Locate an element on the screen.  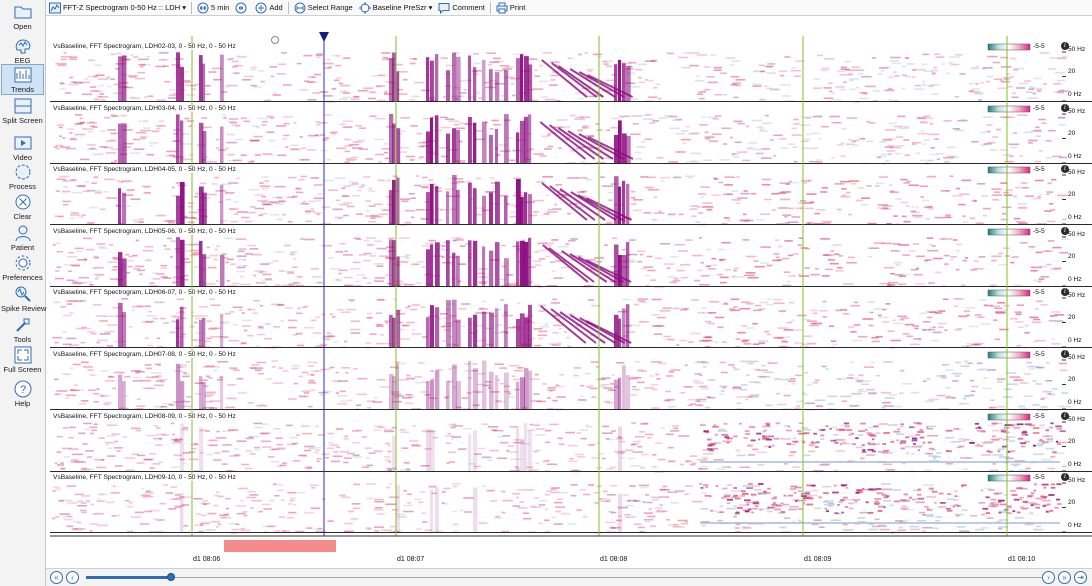
sidebar-item-patient: Patient is located at coordinates (22, 237).